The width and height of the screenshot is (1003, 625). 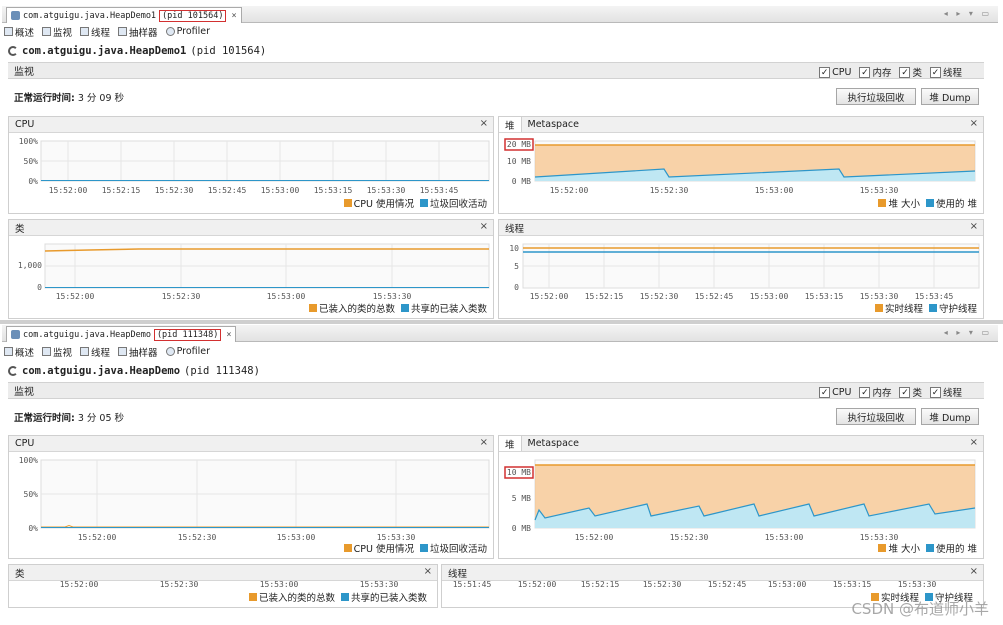 I want to click on panel-title: 线程, so click(x=515, y=229).